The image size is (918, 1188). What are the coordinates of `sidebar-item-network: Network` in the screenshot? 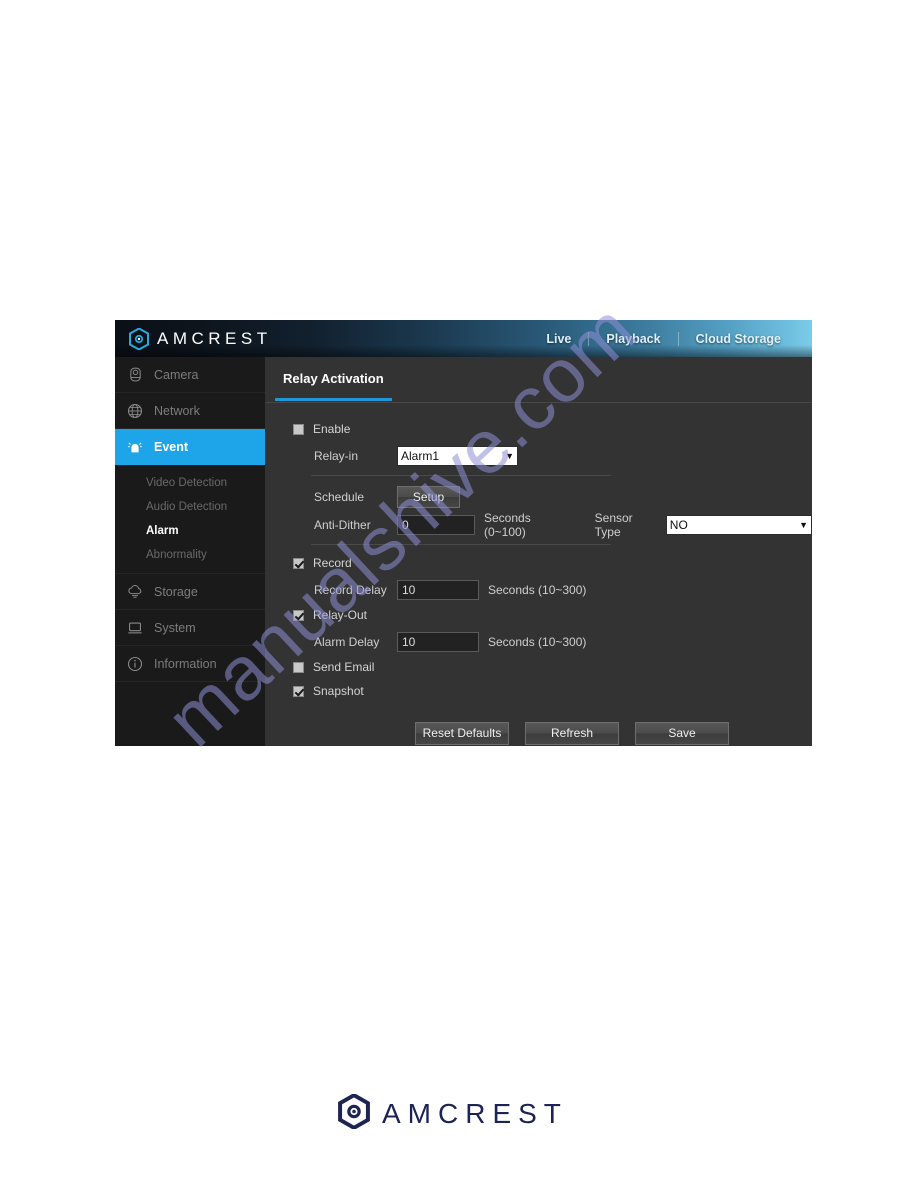 It's located at (190, 411).